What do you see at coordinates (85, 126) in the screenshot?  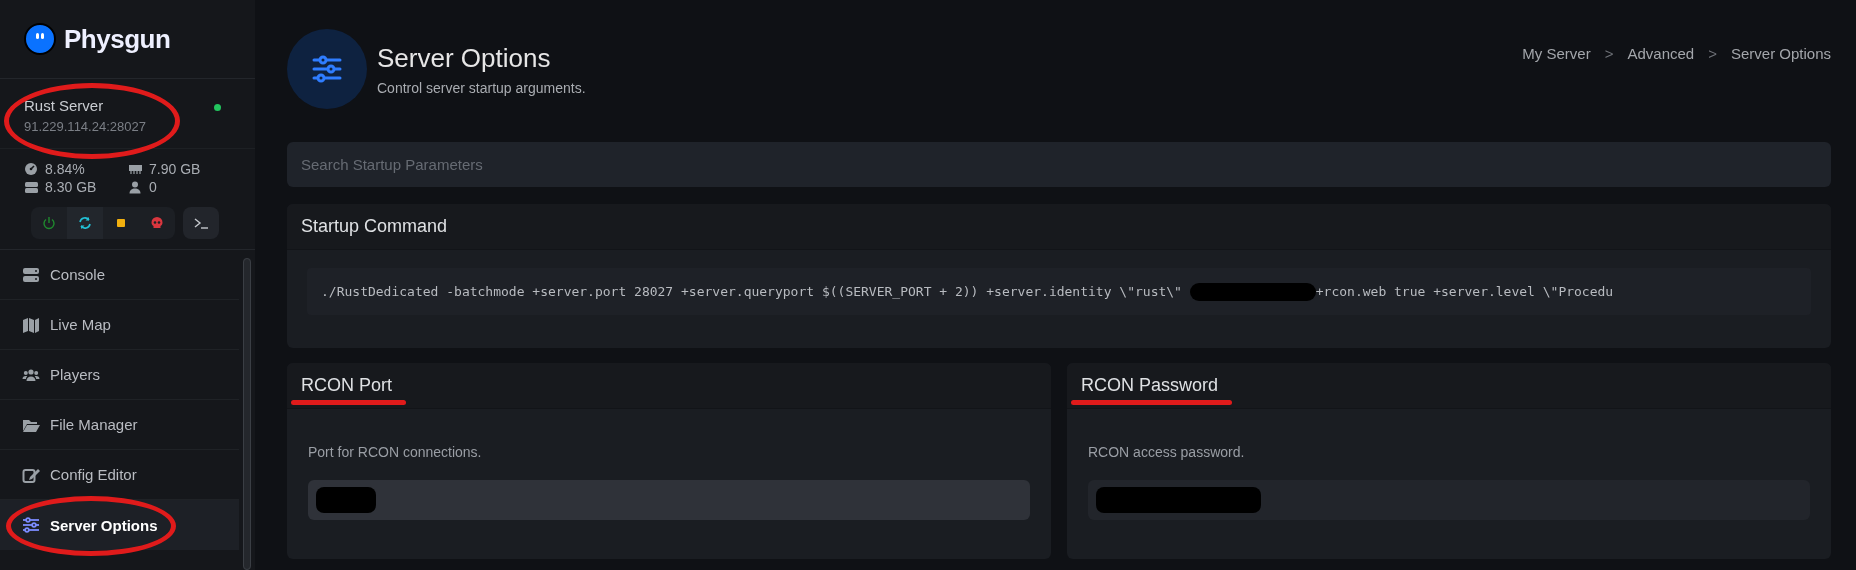 I see `server-address: 91.229.114.24:28027` at bounding box center [85, 126].